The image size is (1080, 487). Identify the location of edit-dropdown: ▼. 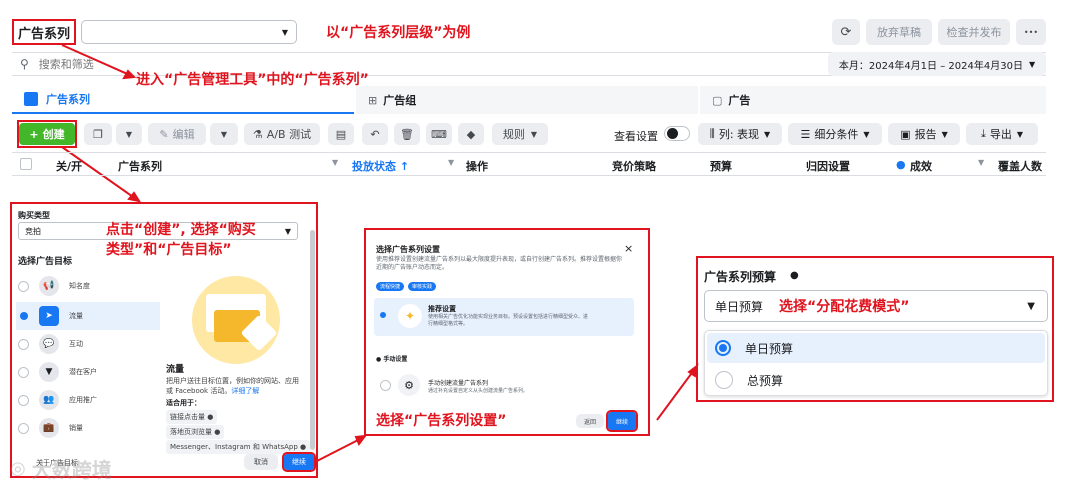
(224, 134).